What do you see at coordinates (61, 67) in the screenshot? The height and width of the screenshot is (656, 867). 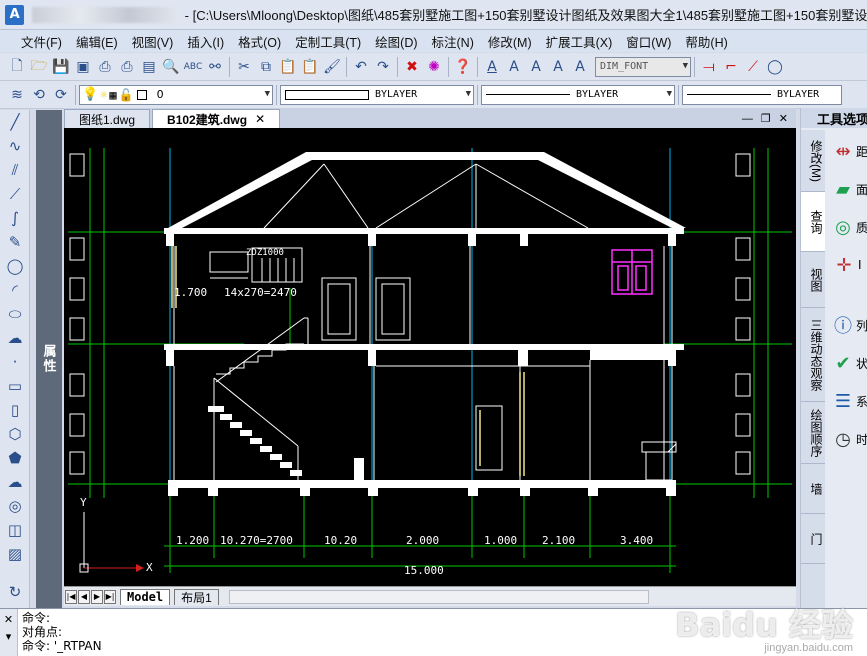 I see `save-icon: 💾` at bounding box center [61, 67].